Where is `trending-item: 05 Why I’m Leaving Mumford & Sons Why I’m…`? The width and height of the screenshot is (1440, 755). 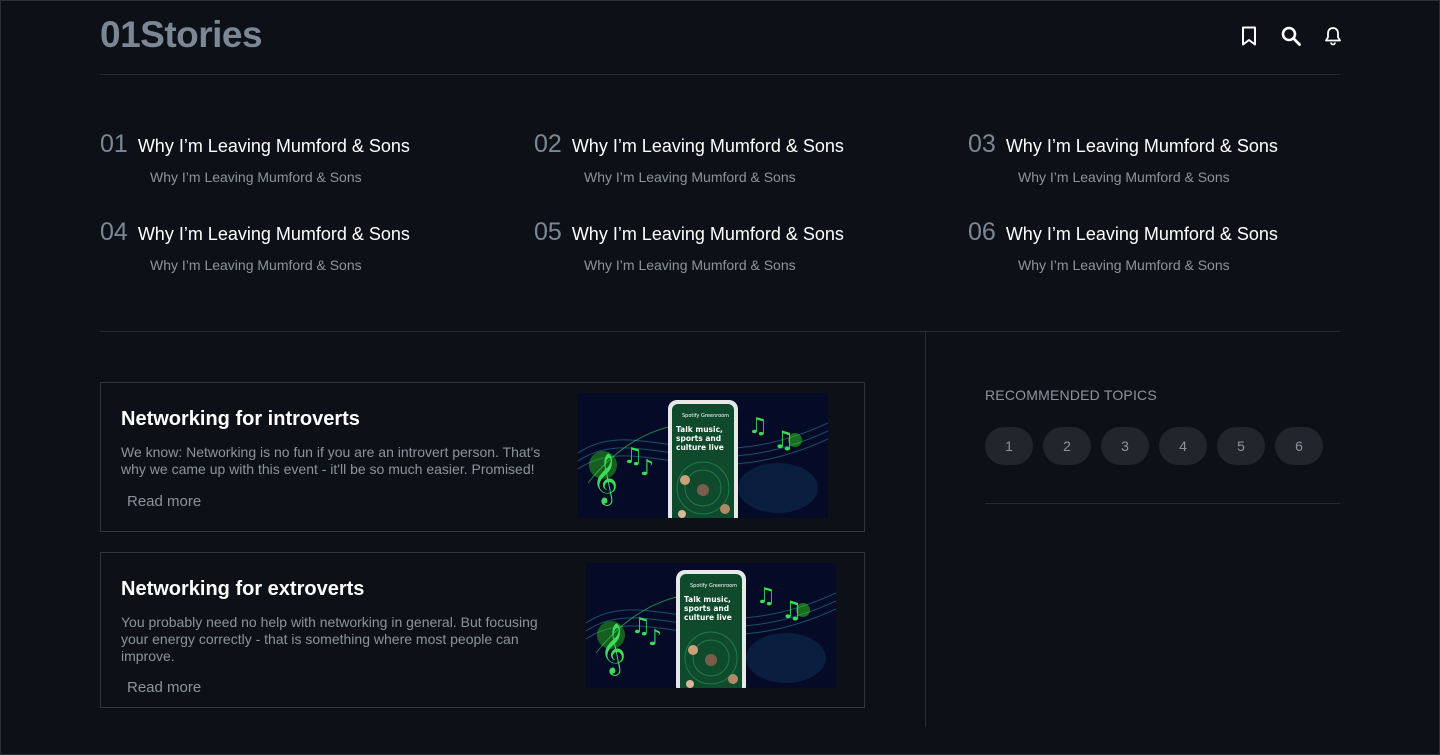 trending-item: 05 Why I’m Leaving Mumford & Sons Why I’m… is located at coordinates (689, 245).